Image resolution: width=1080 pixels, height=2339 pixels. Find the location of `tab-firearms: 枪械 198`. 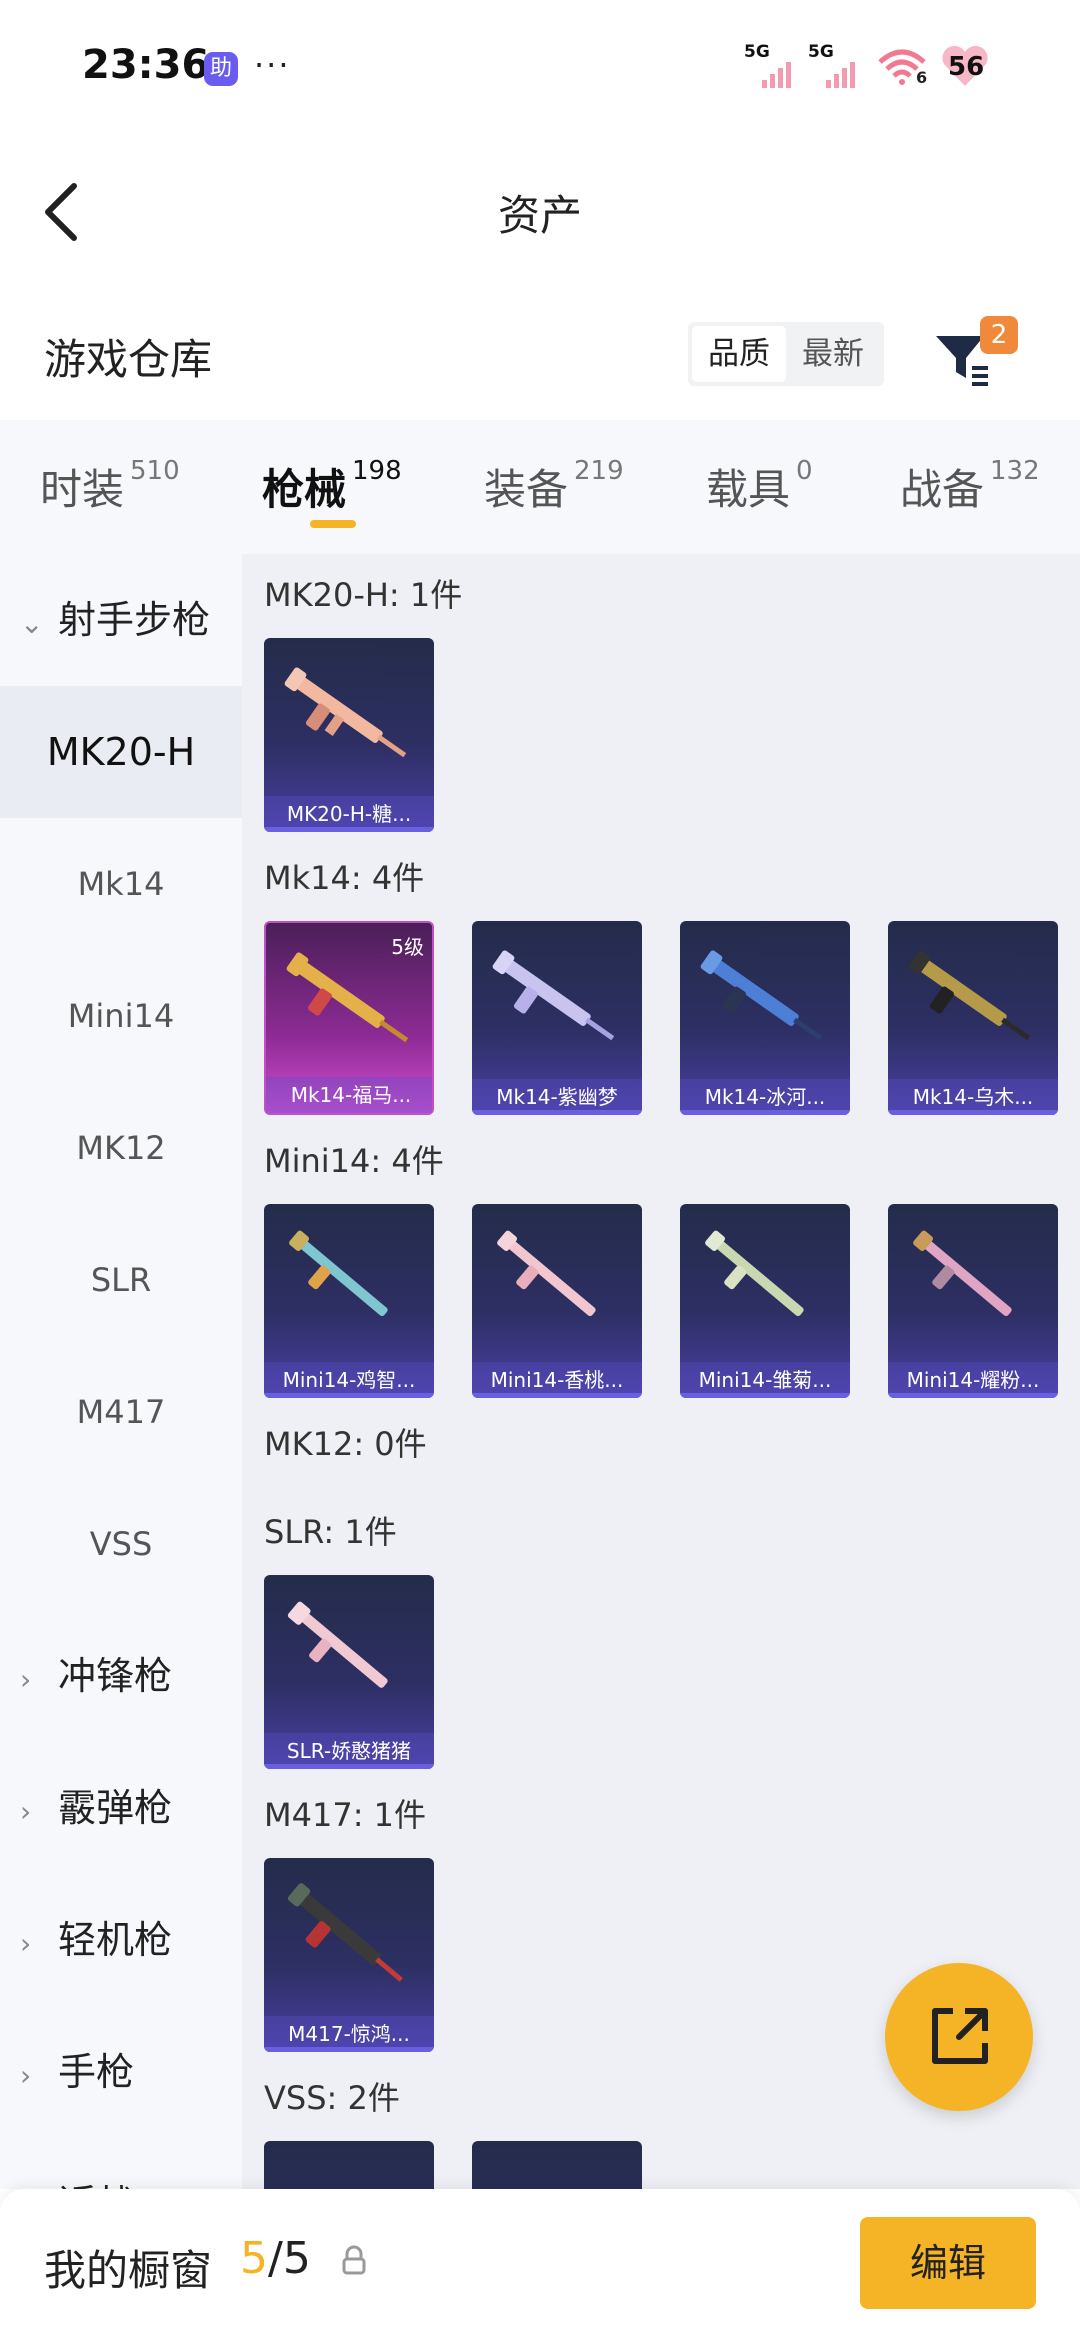

tab-firearms: 枪械 198 is located at coordinates (332, 486).